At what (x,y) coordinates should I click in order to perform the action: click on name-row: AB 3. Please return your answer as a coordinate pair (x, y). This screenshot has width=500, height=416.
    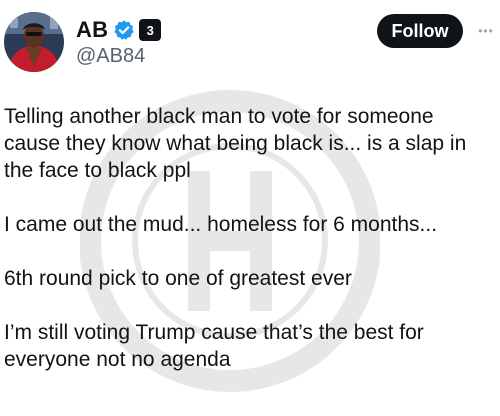
    Looking at the image, I should click on (119, 30).